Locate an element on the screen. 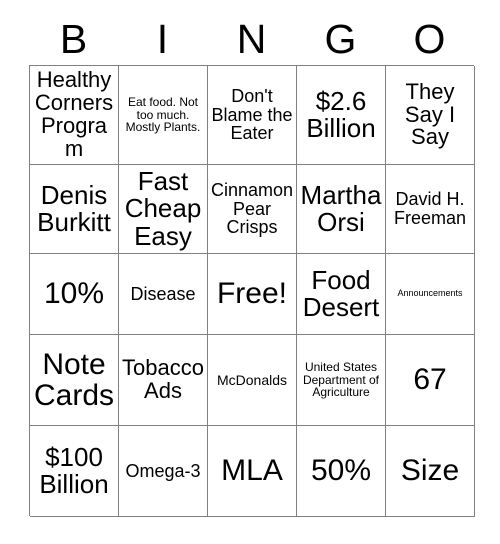 This screenshot has width=500, height=544. bingo-cell-1-1: Healthy Corners Program is located at coordinates (74, 115).